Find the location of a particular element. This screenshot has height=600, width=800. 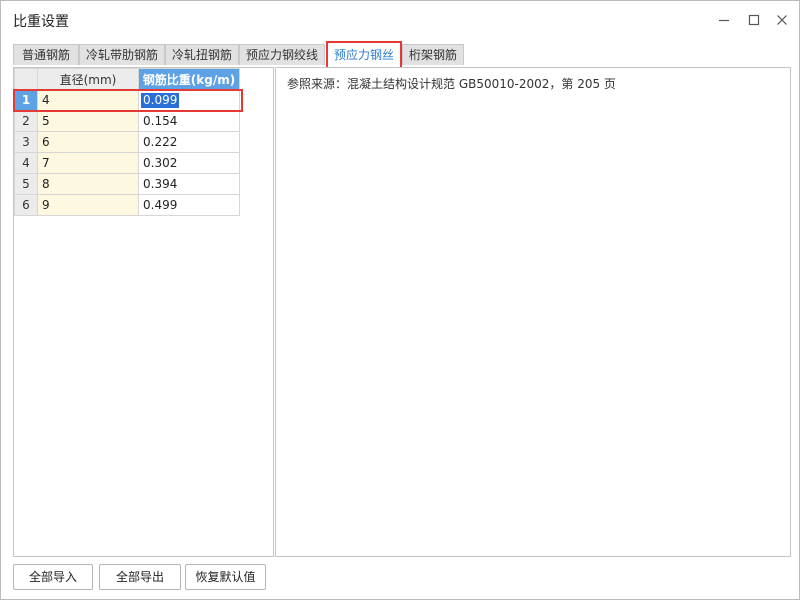

table-row: 6 9 0.499 is located at coordinates (127, 205).